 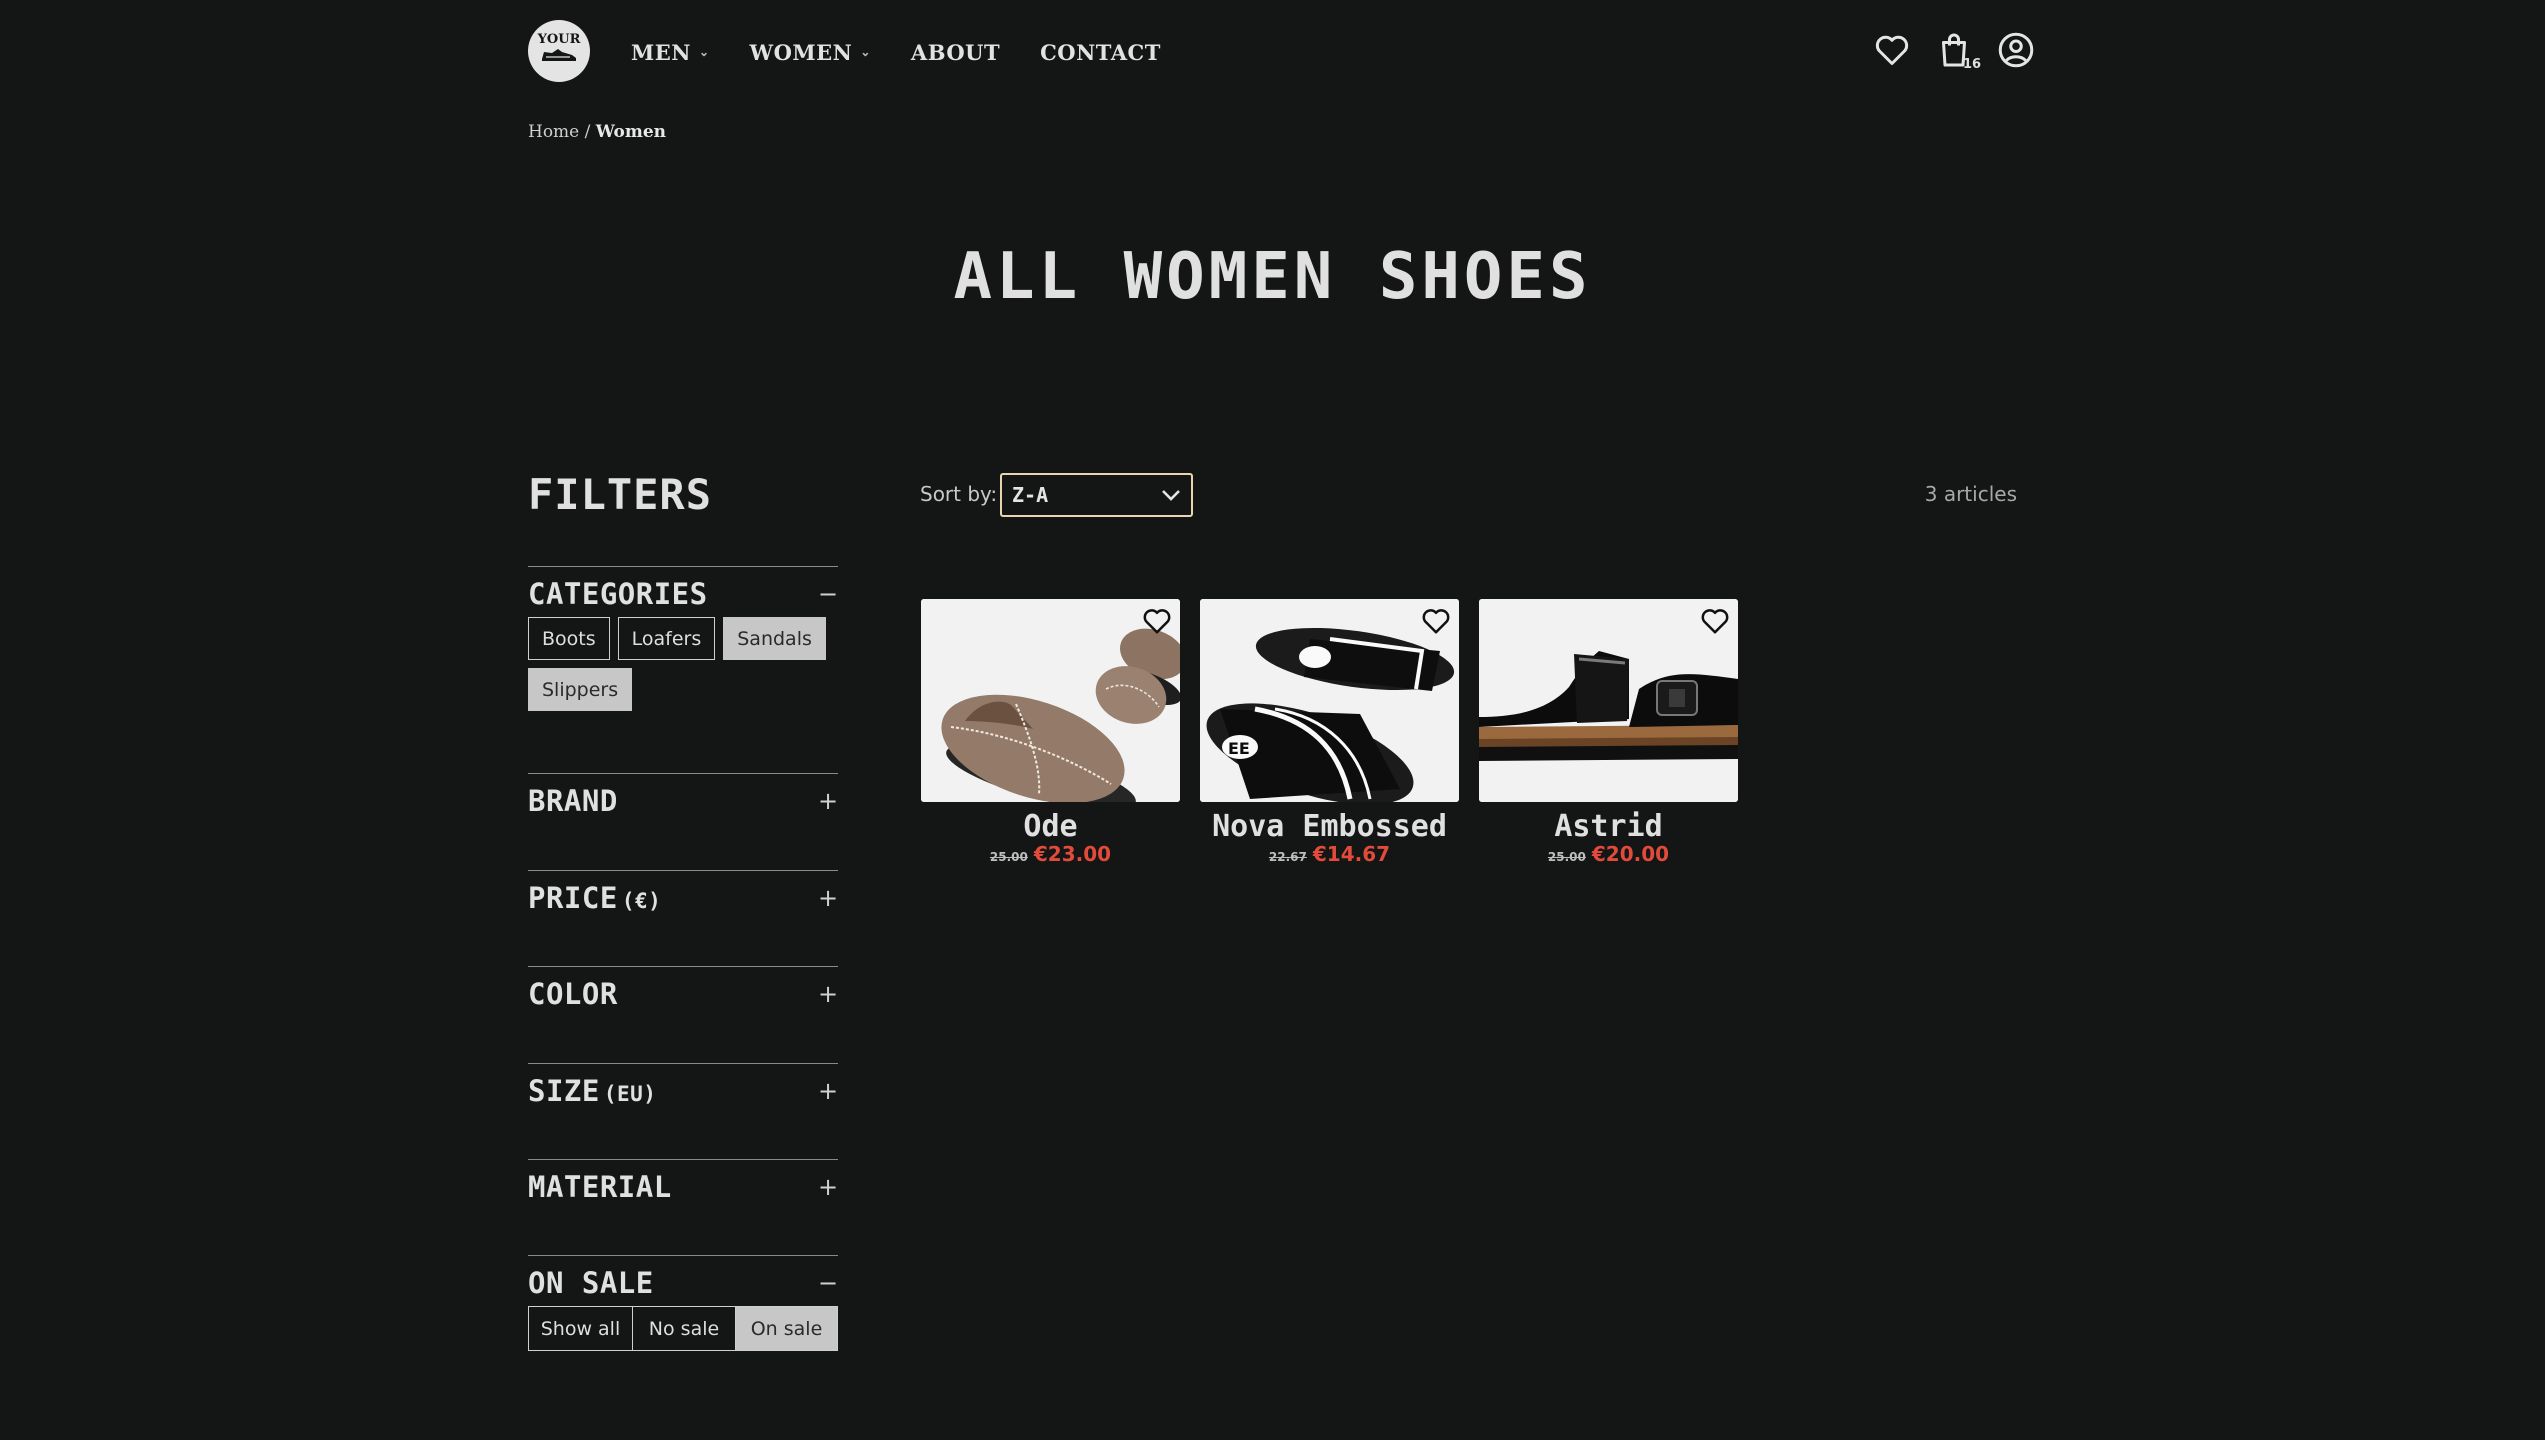 What do you see at coordinates (1972, 64) in the screenshot?
I see `cart-count-badge: 16` at bounding box center [1972, 64].